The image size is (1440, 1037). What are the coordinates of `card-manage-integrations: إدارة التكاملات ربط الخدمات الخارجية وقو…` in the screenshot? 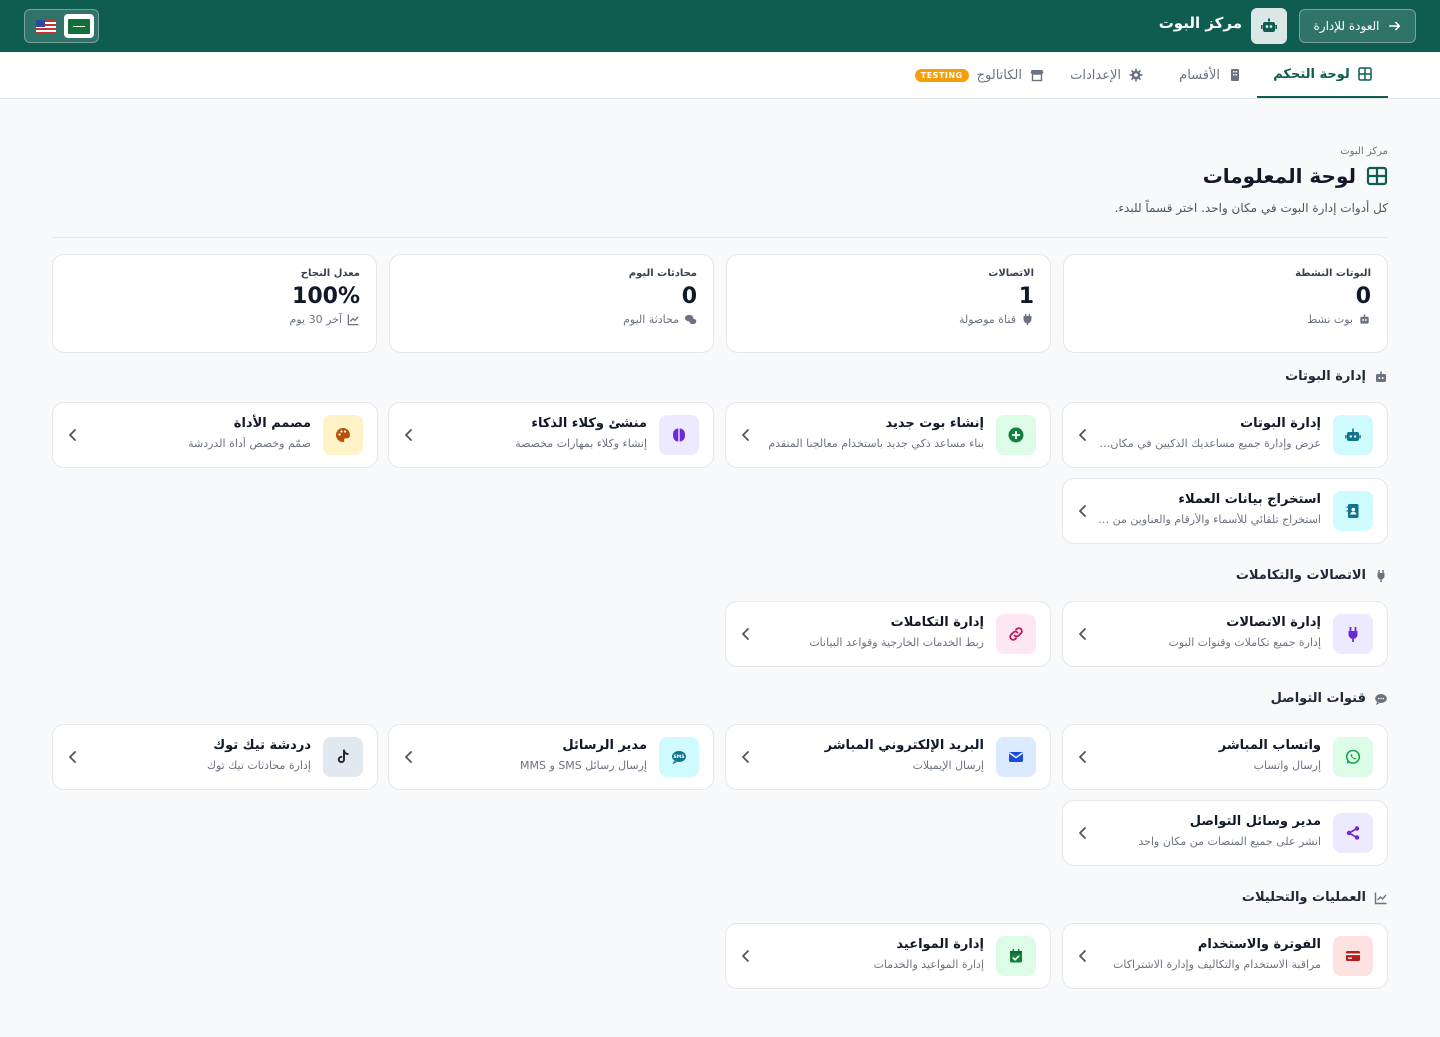 It's located at (888, 634).